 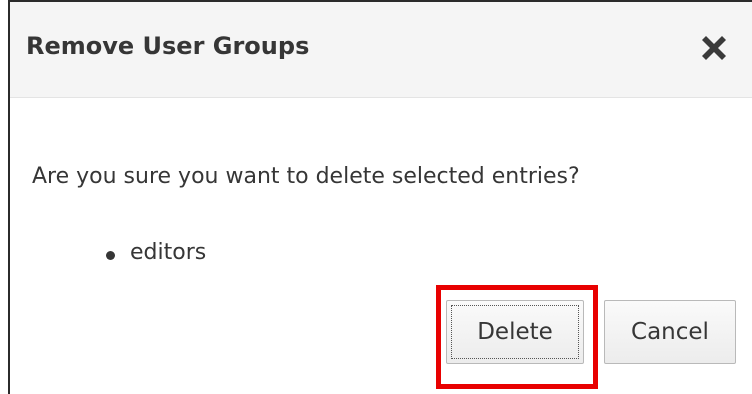 I want to click on dialog-title: Remove User Groups, so click(x=168, y=46).